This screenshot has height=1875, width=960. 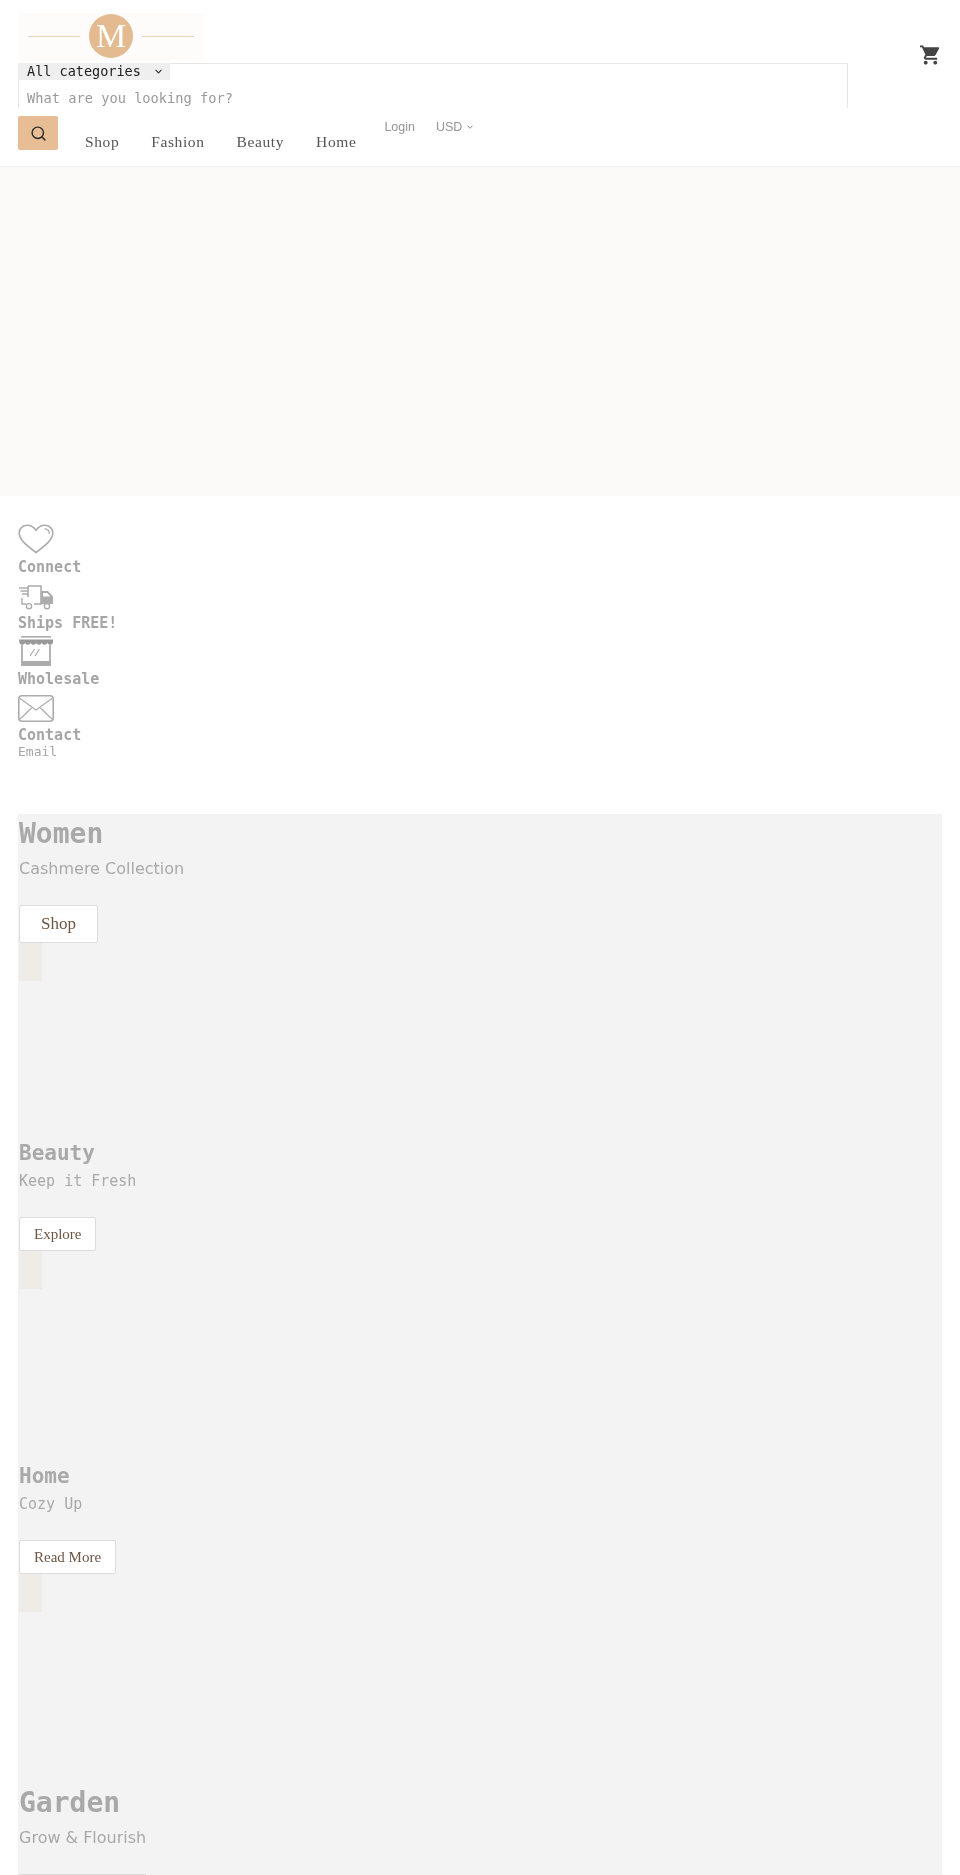 What do you see at coordinates (70, 1803) in the screenshot?
I see `collection-title: Garden` at bounding box center [70, 1803].